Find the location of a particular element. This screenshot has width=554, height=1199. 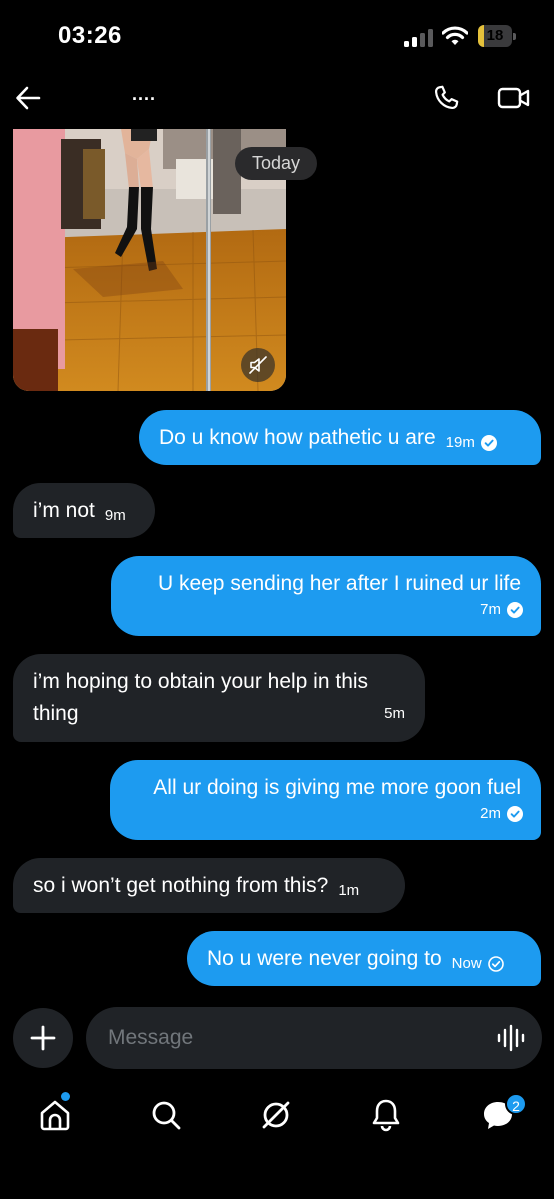

video-camera-icon is located at coordinates (513, 98).